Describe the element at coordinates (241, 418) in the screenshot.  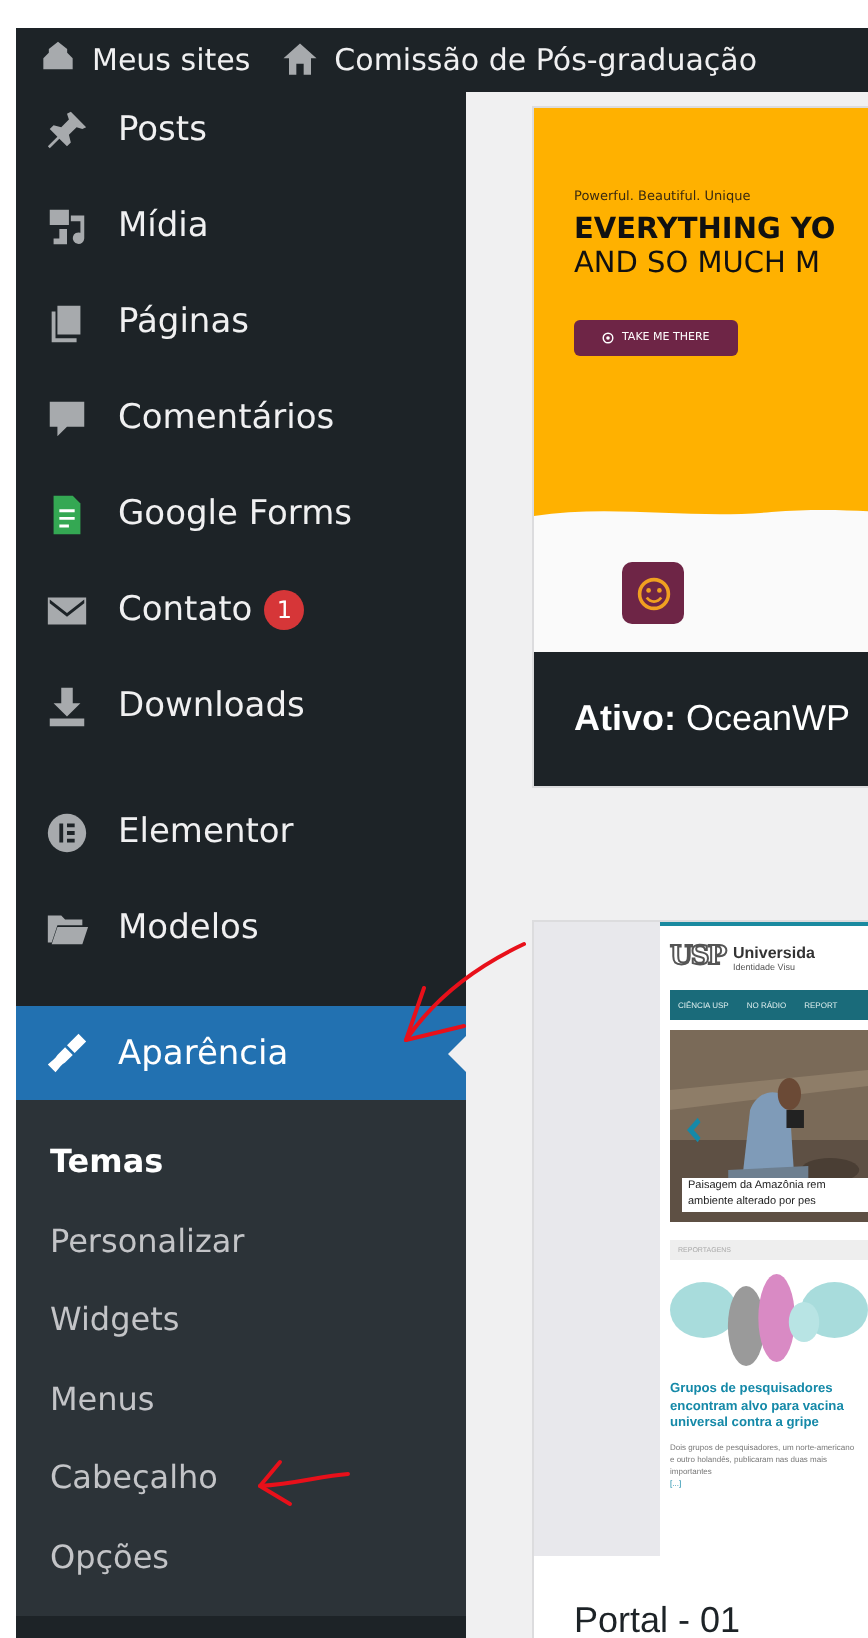
I see `menu-item: Comentários` at that location.